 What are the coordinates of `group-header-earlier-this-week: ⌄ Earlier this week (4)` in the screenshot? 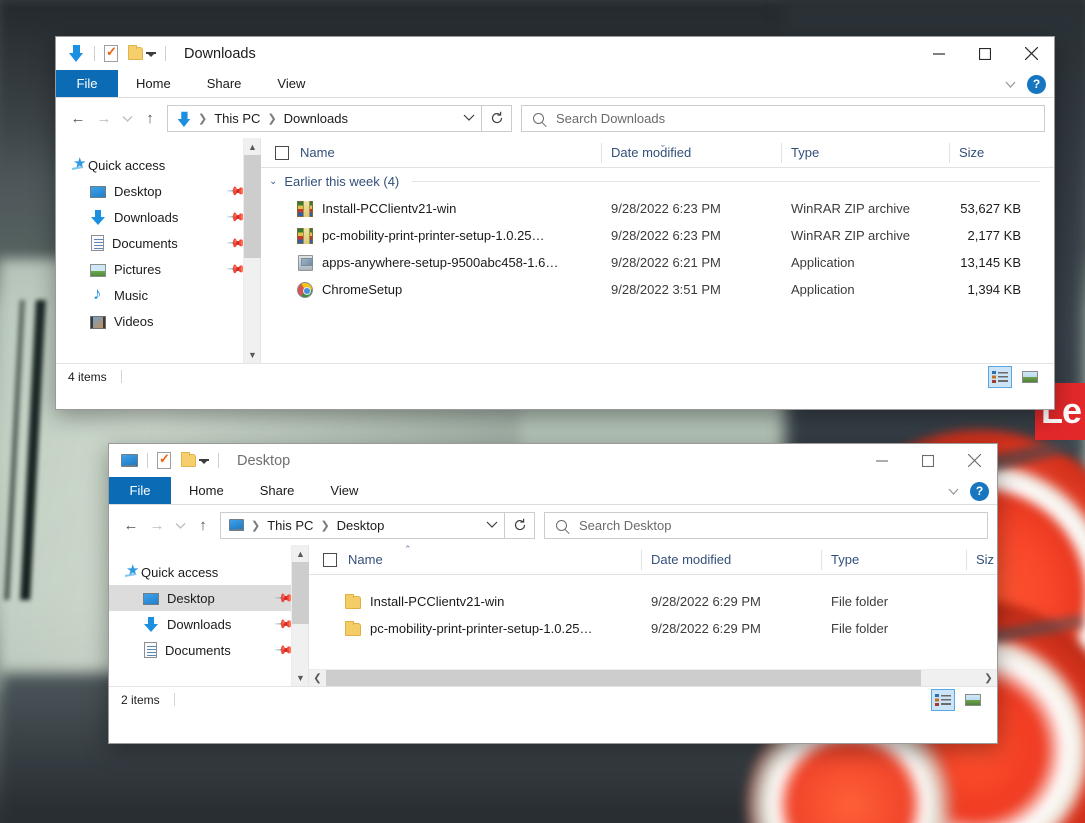 It's located at (657, 181).